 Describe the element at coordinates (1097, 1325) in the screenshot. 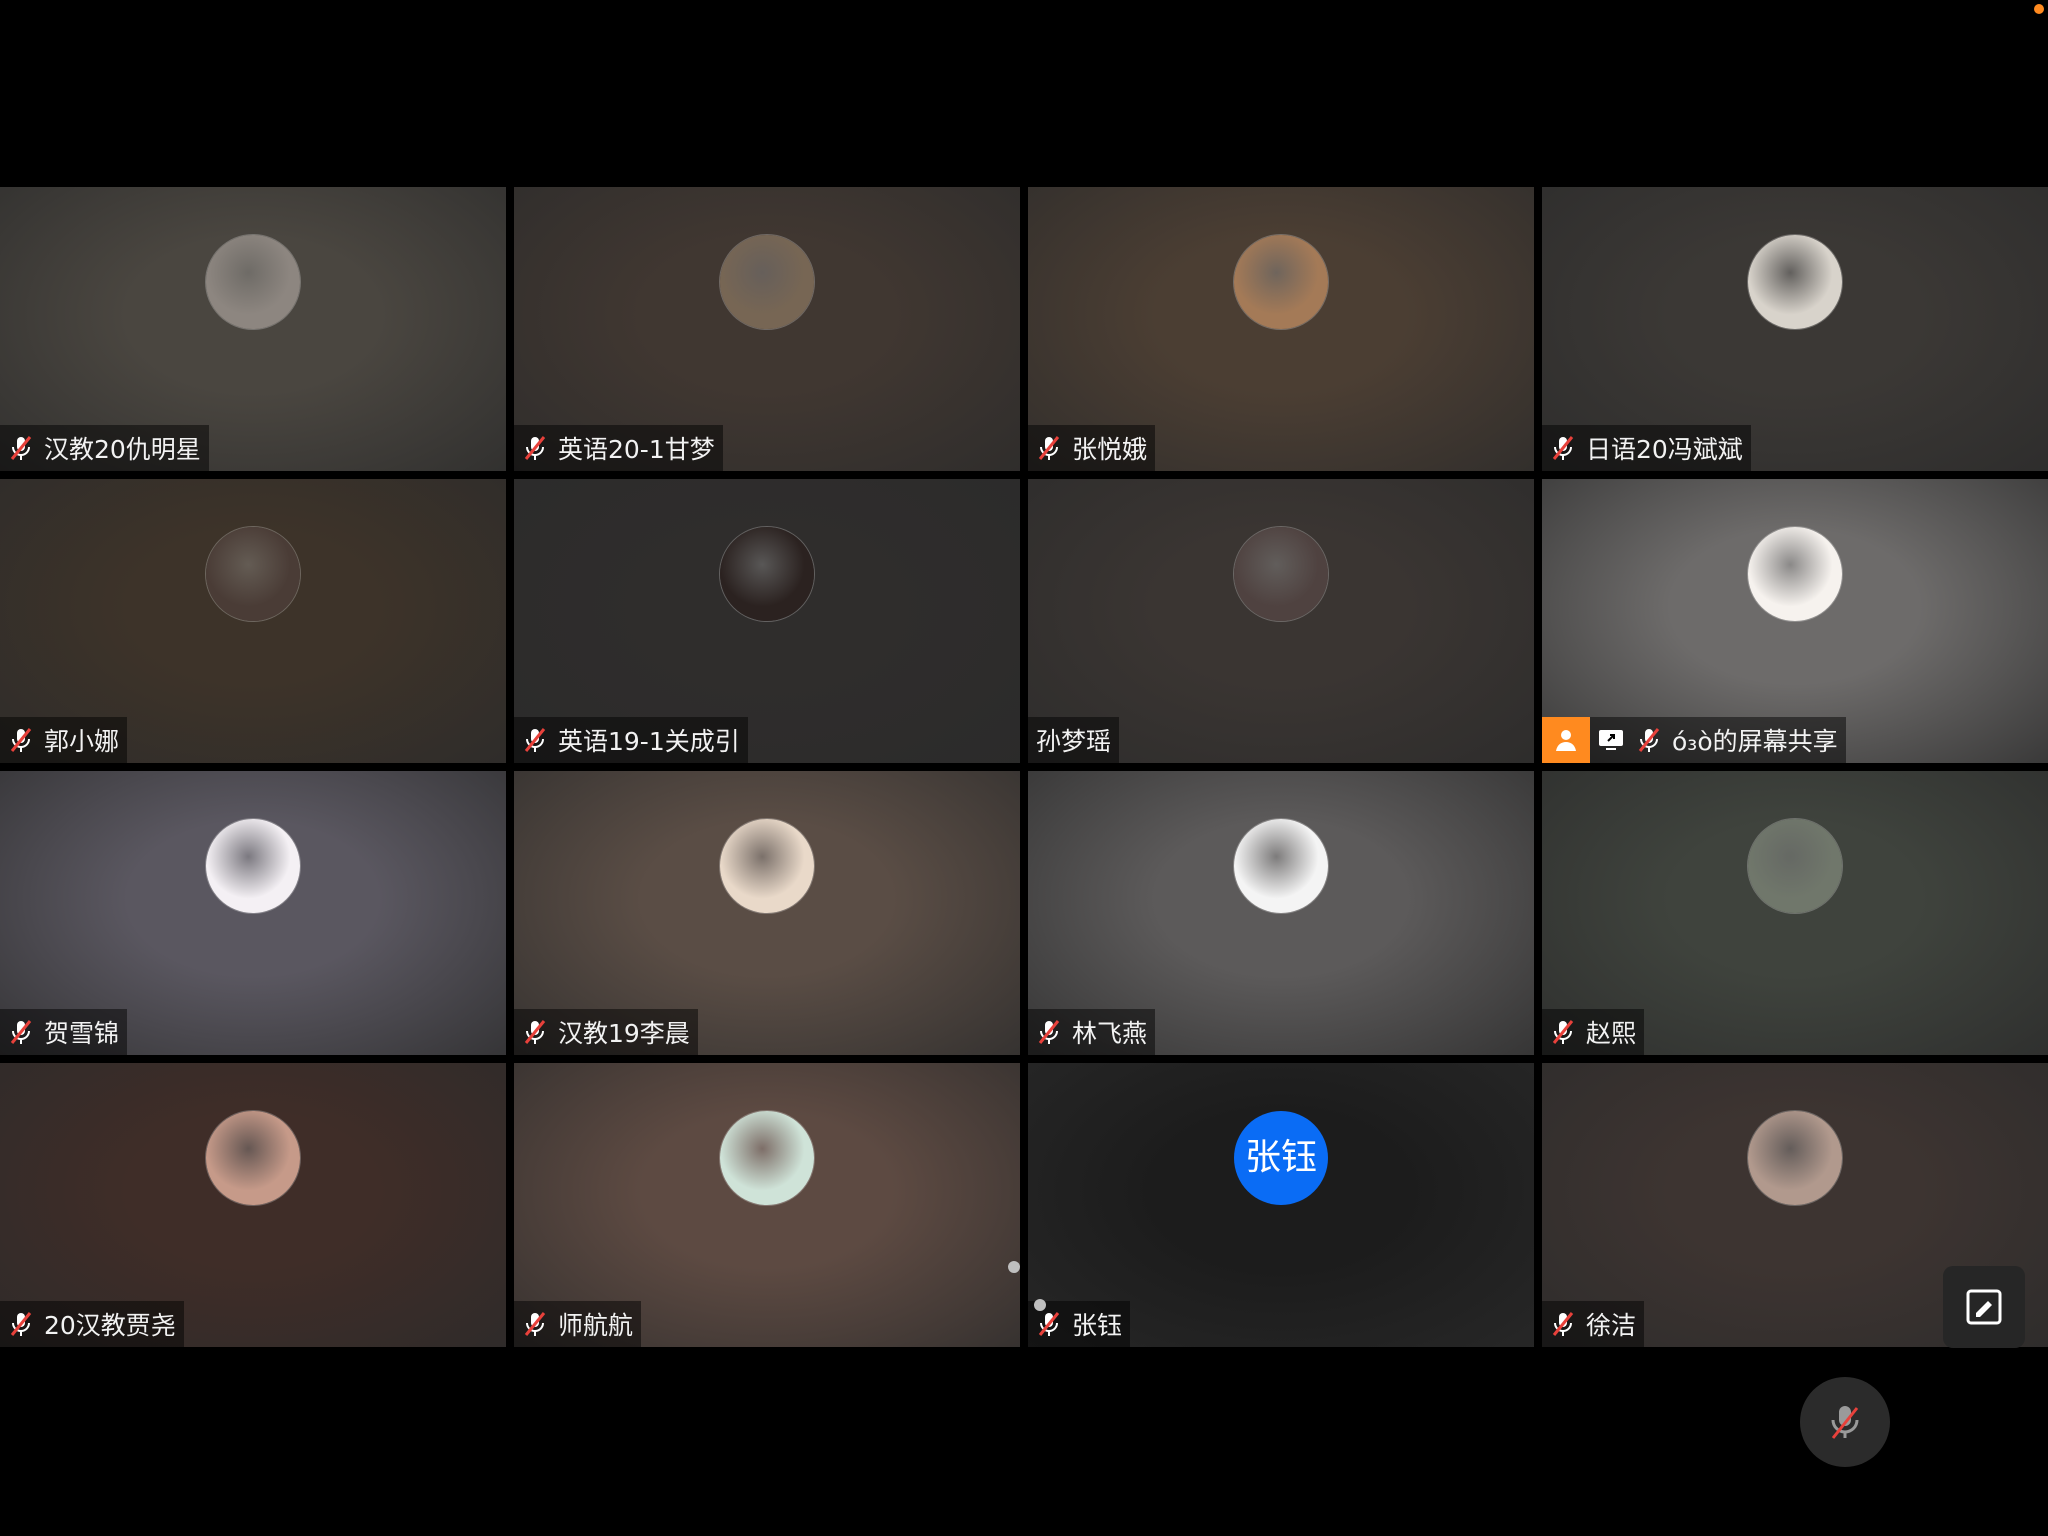

I see `participant-name: 张钰` at that location.